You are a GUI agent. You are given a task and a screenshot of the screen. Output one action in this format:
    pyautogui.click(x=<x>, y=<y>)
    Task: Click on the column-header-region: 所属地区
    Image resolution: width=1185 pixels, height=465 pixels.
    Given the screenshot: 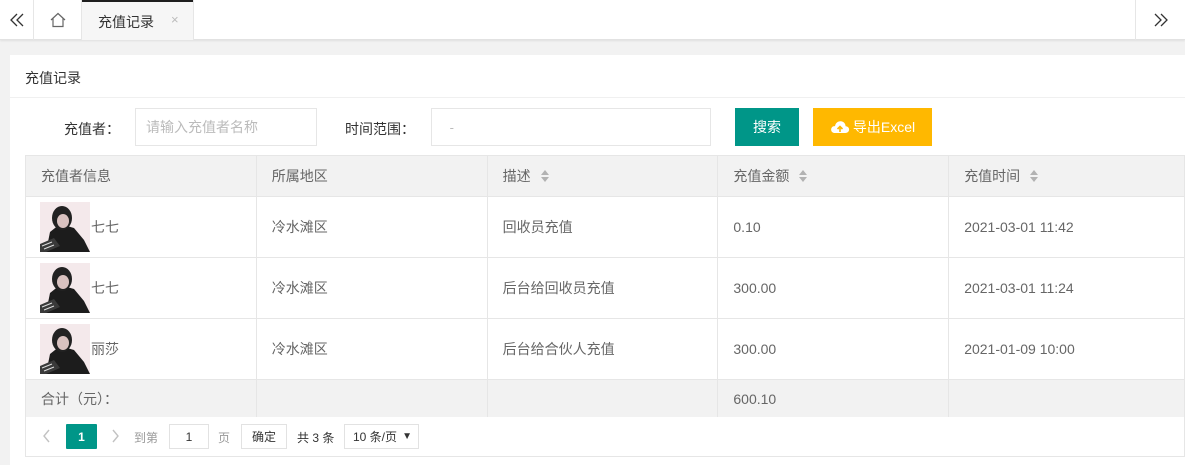 What is the action you would take?
    pyautogui.click(x=372, y=176)
    